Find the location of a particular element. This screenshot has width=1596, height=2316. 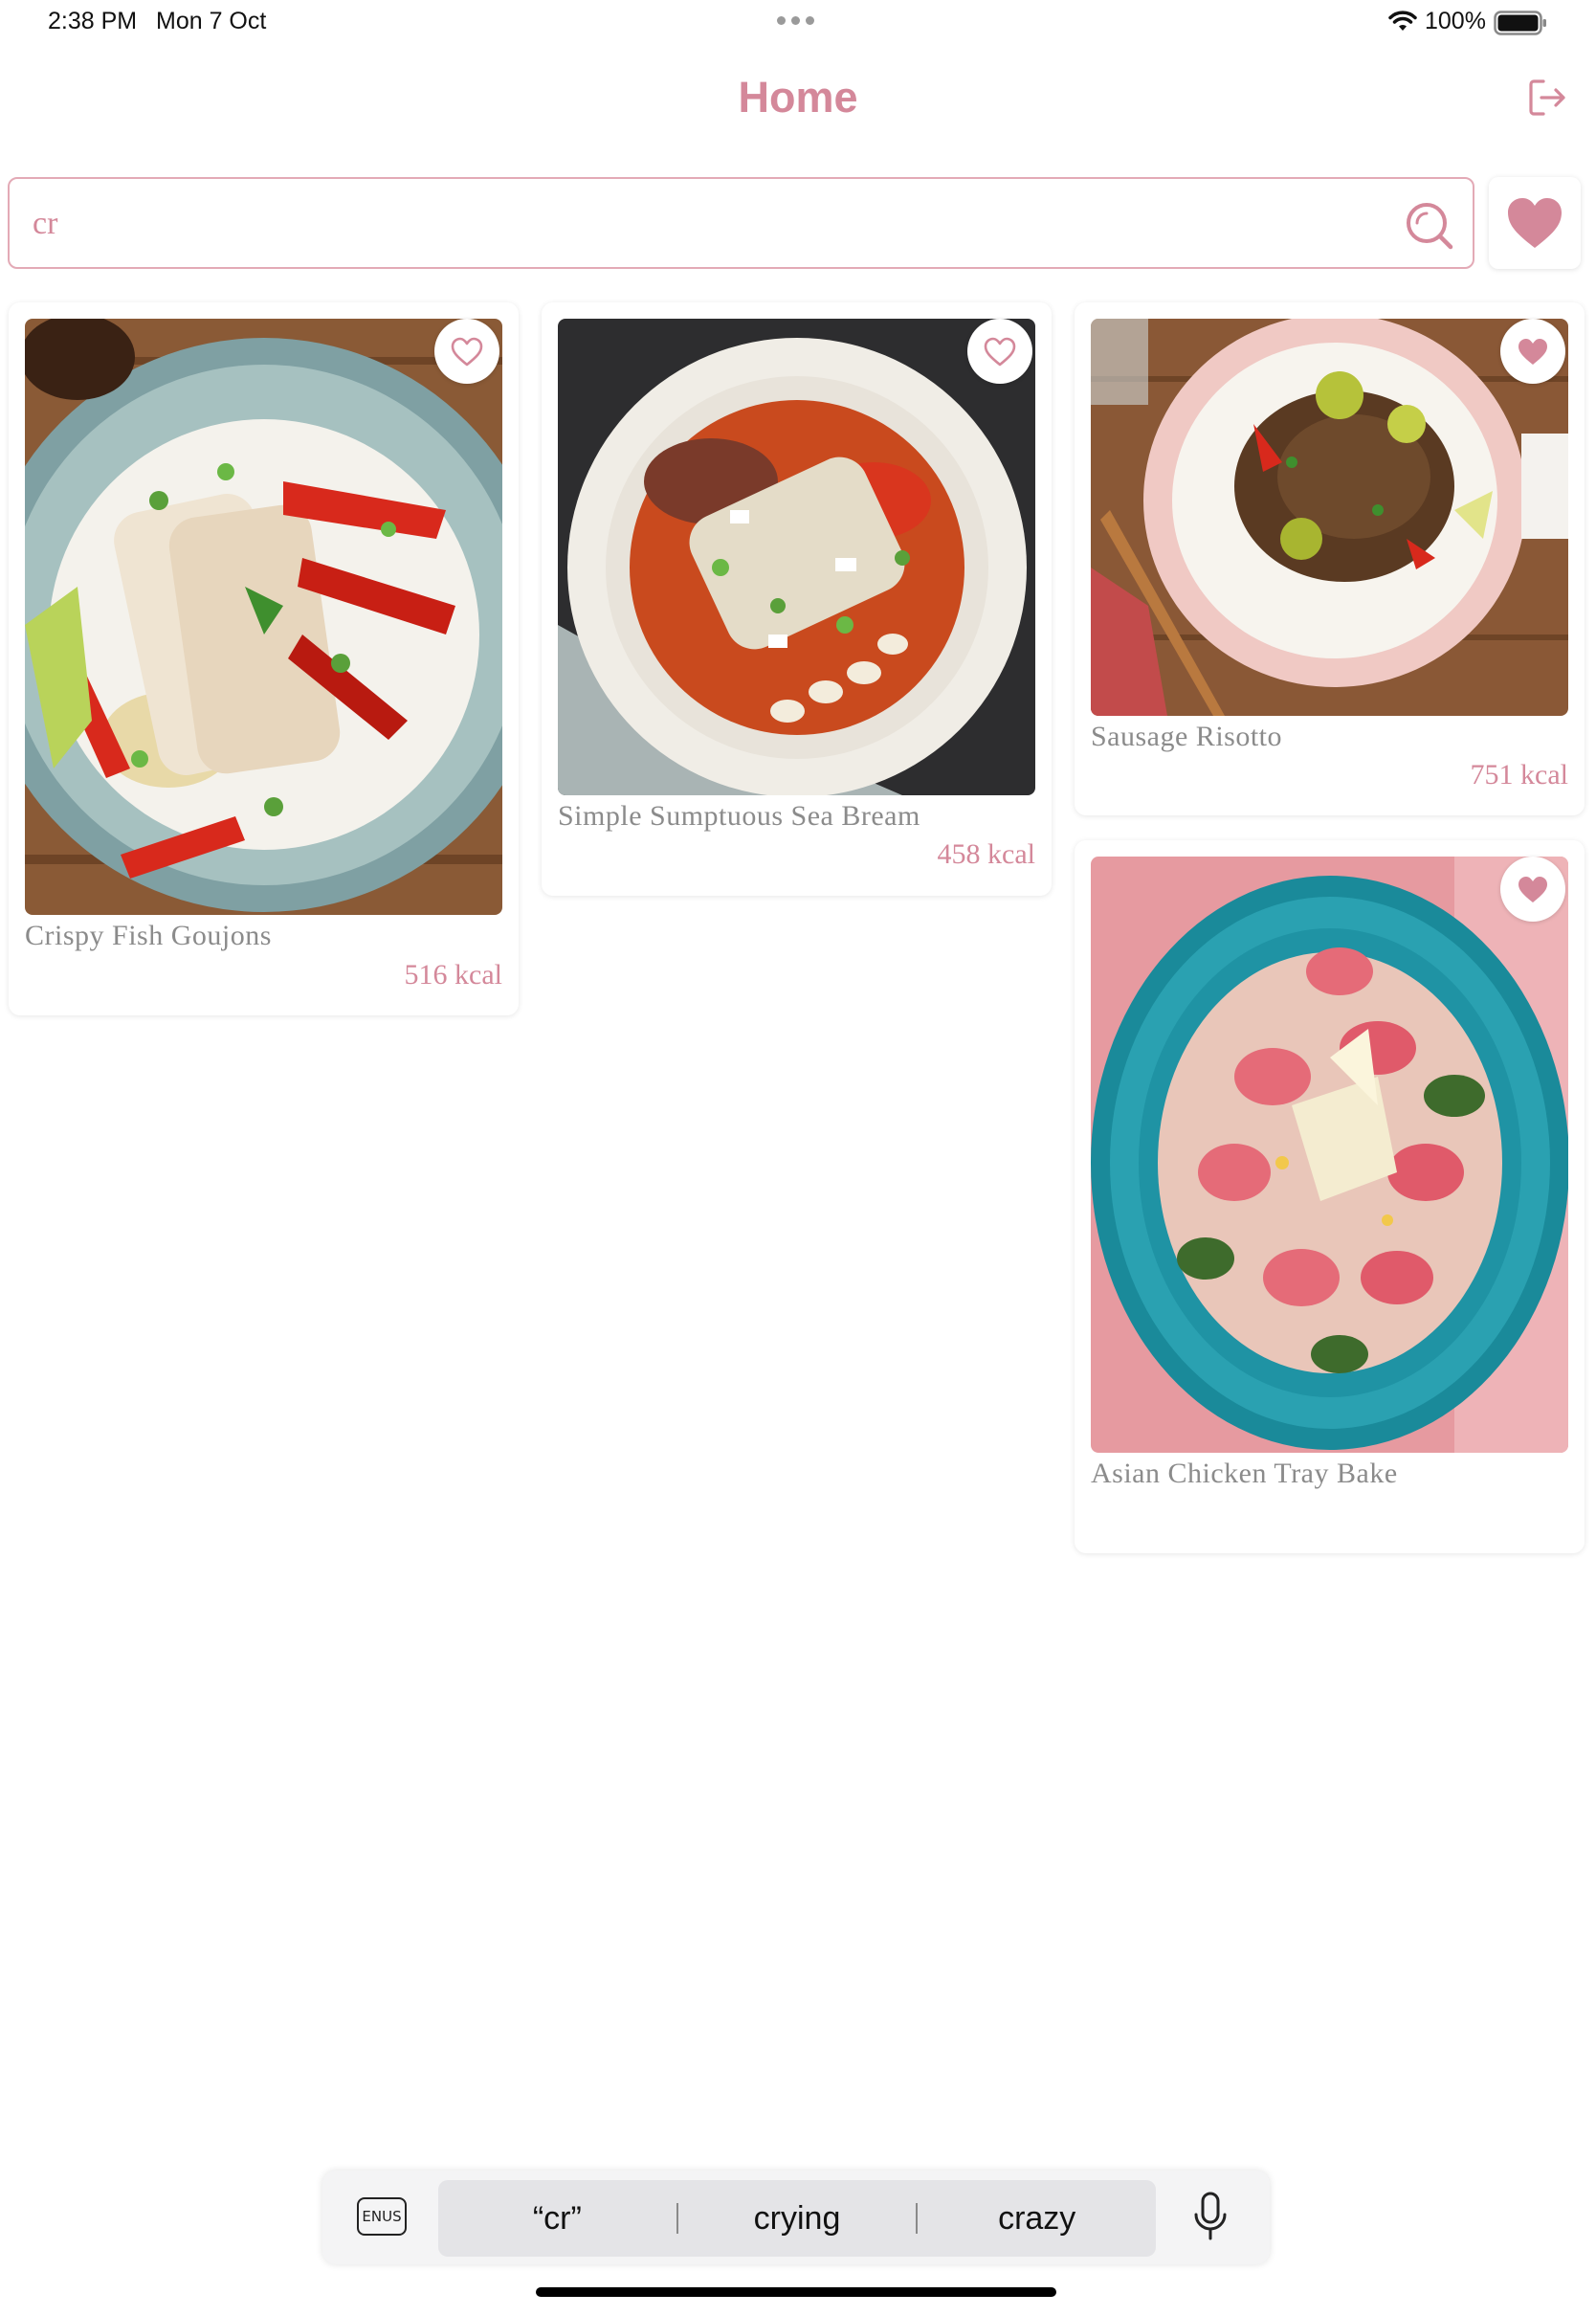

page-title: Home is located at coordinates (798, 98).